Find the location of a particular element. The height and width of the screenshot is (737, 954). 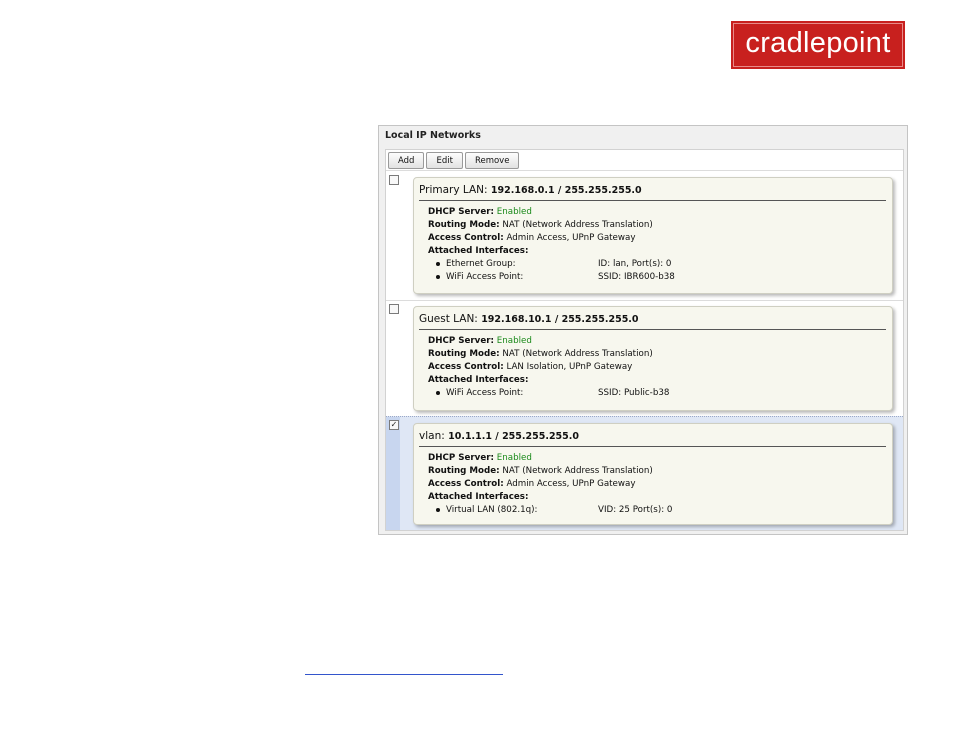

interface-detail: VID: 25 Port(s): 0 is located at coordinates (635, 510).